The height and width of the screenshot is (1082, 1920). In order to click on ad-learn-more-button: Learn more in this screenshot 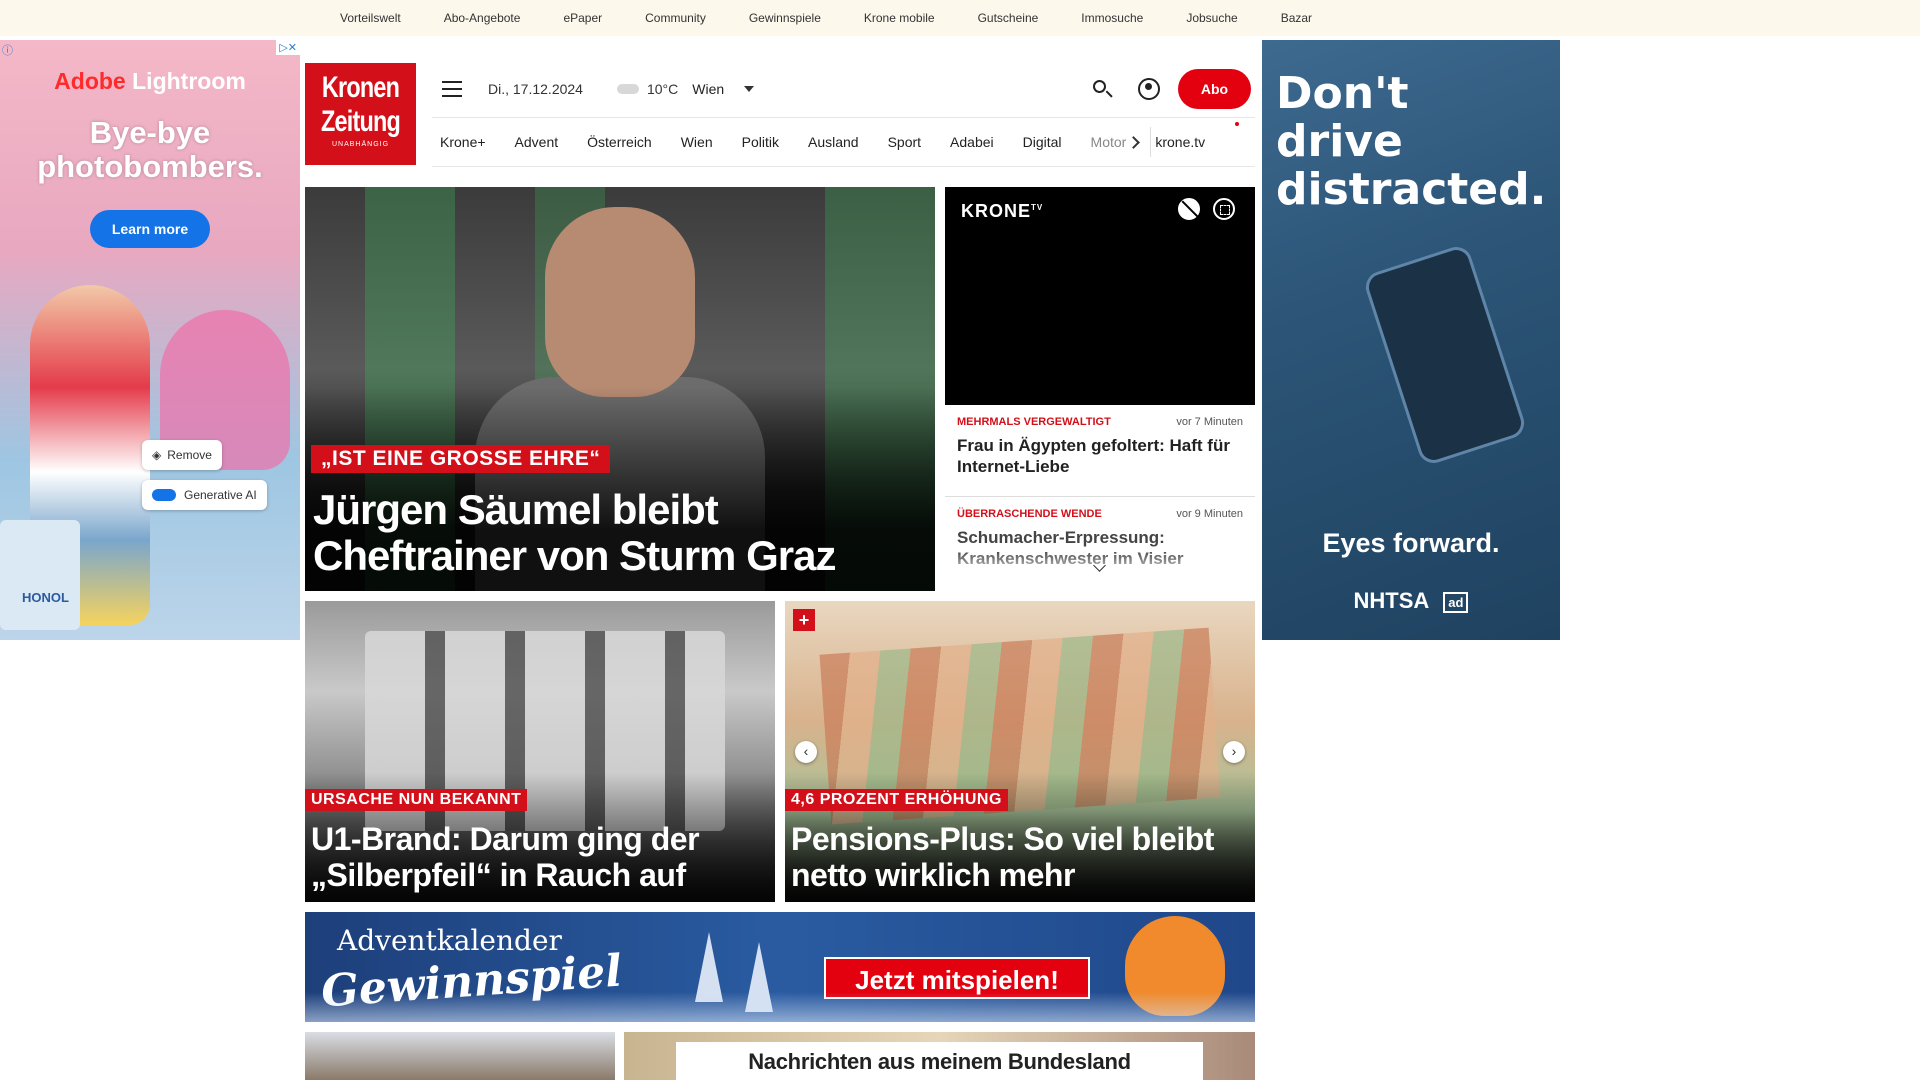, I will do `click(150, 229)`.